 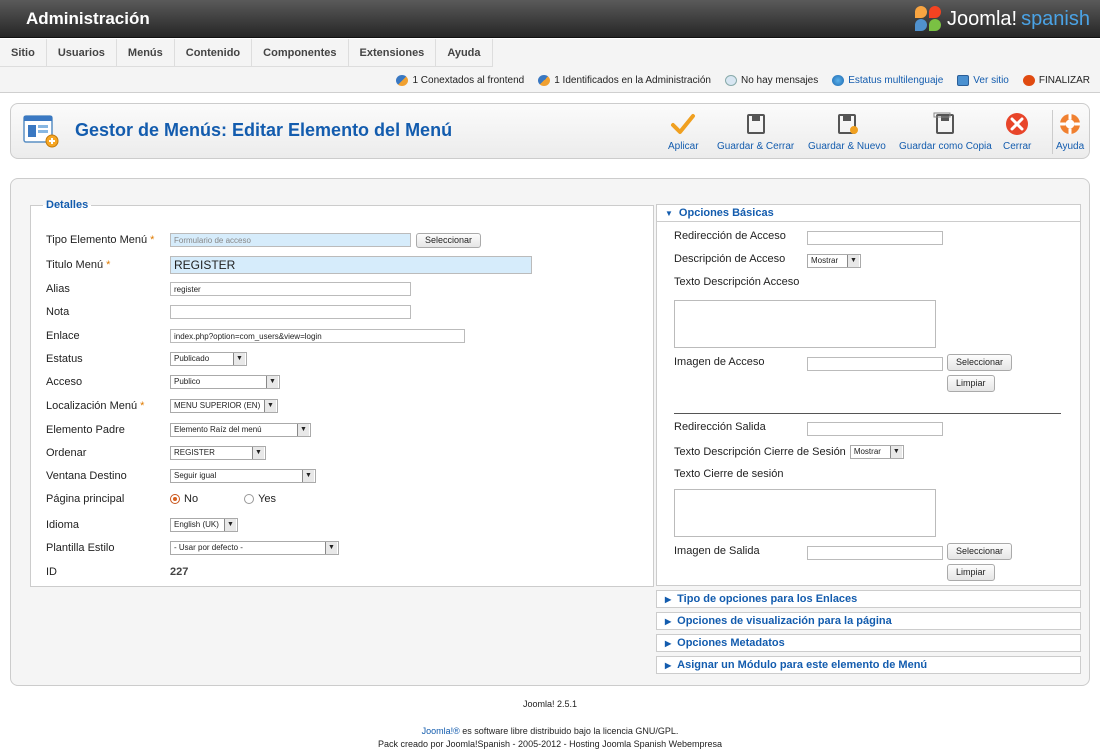 I want to click on logo-text-spanish: spanish, so click(x=1055, y=18).